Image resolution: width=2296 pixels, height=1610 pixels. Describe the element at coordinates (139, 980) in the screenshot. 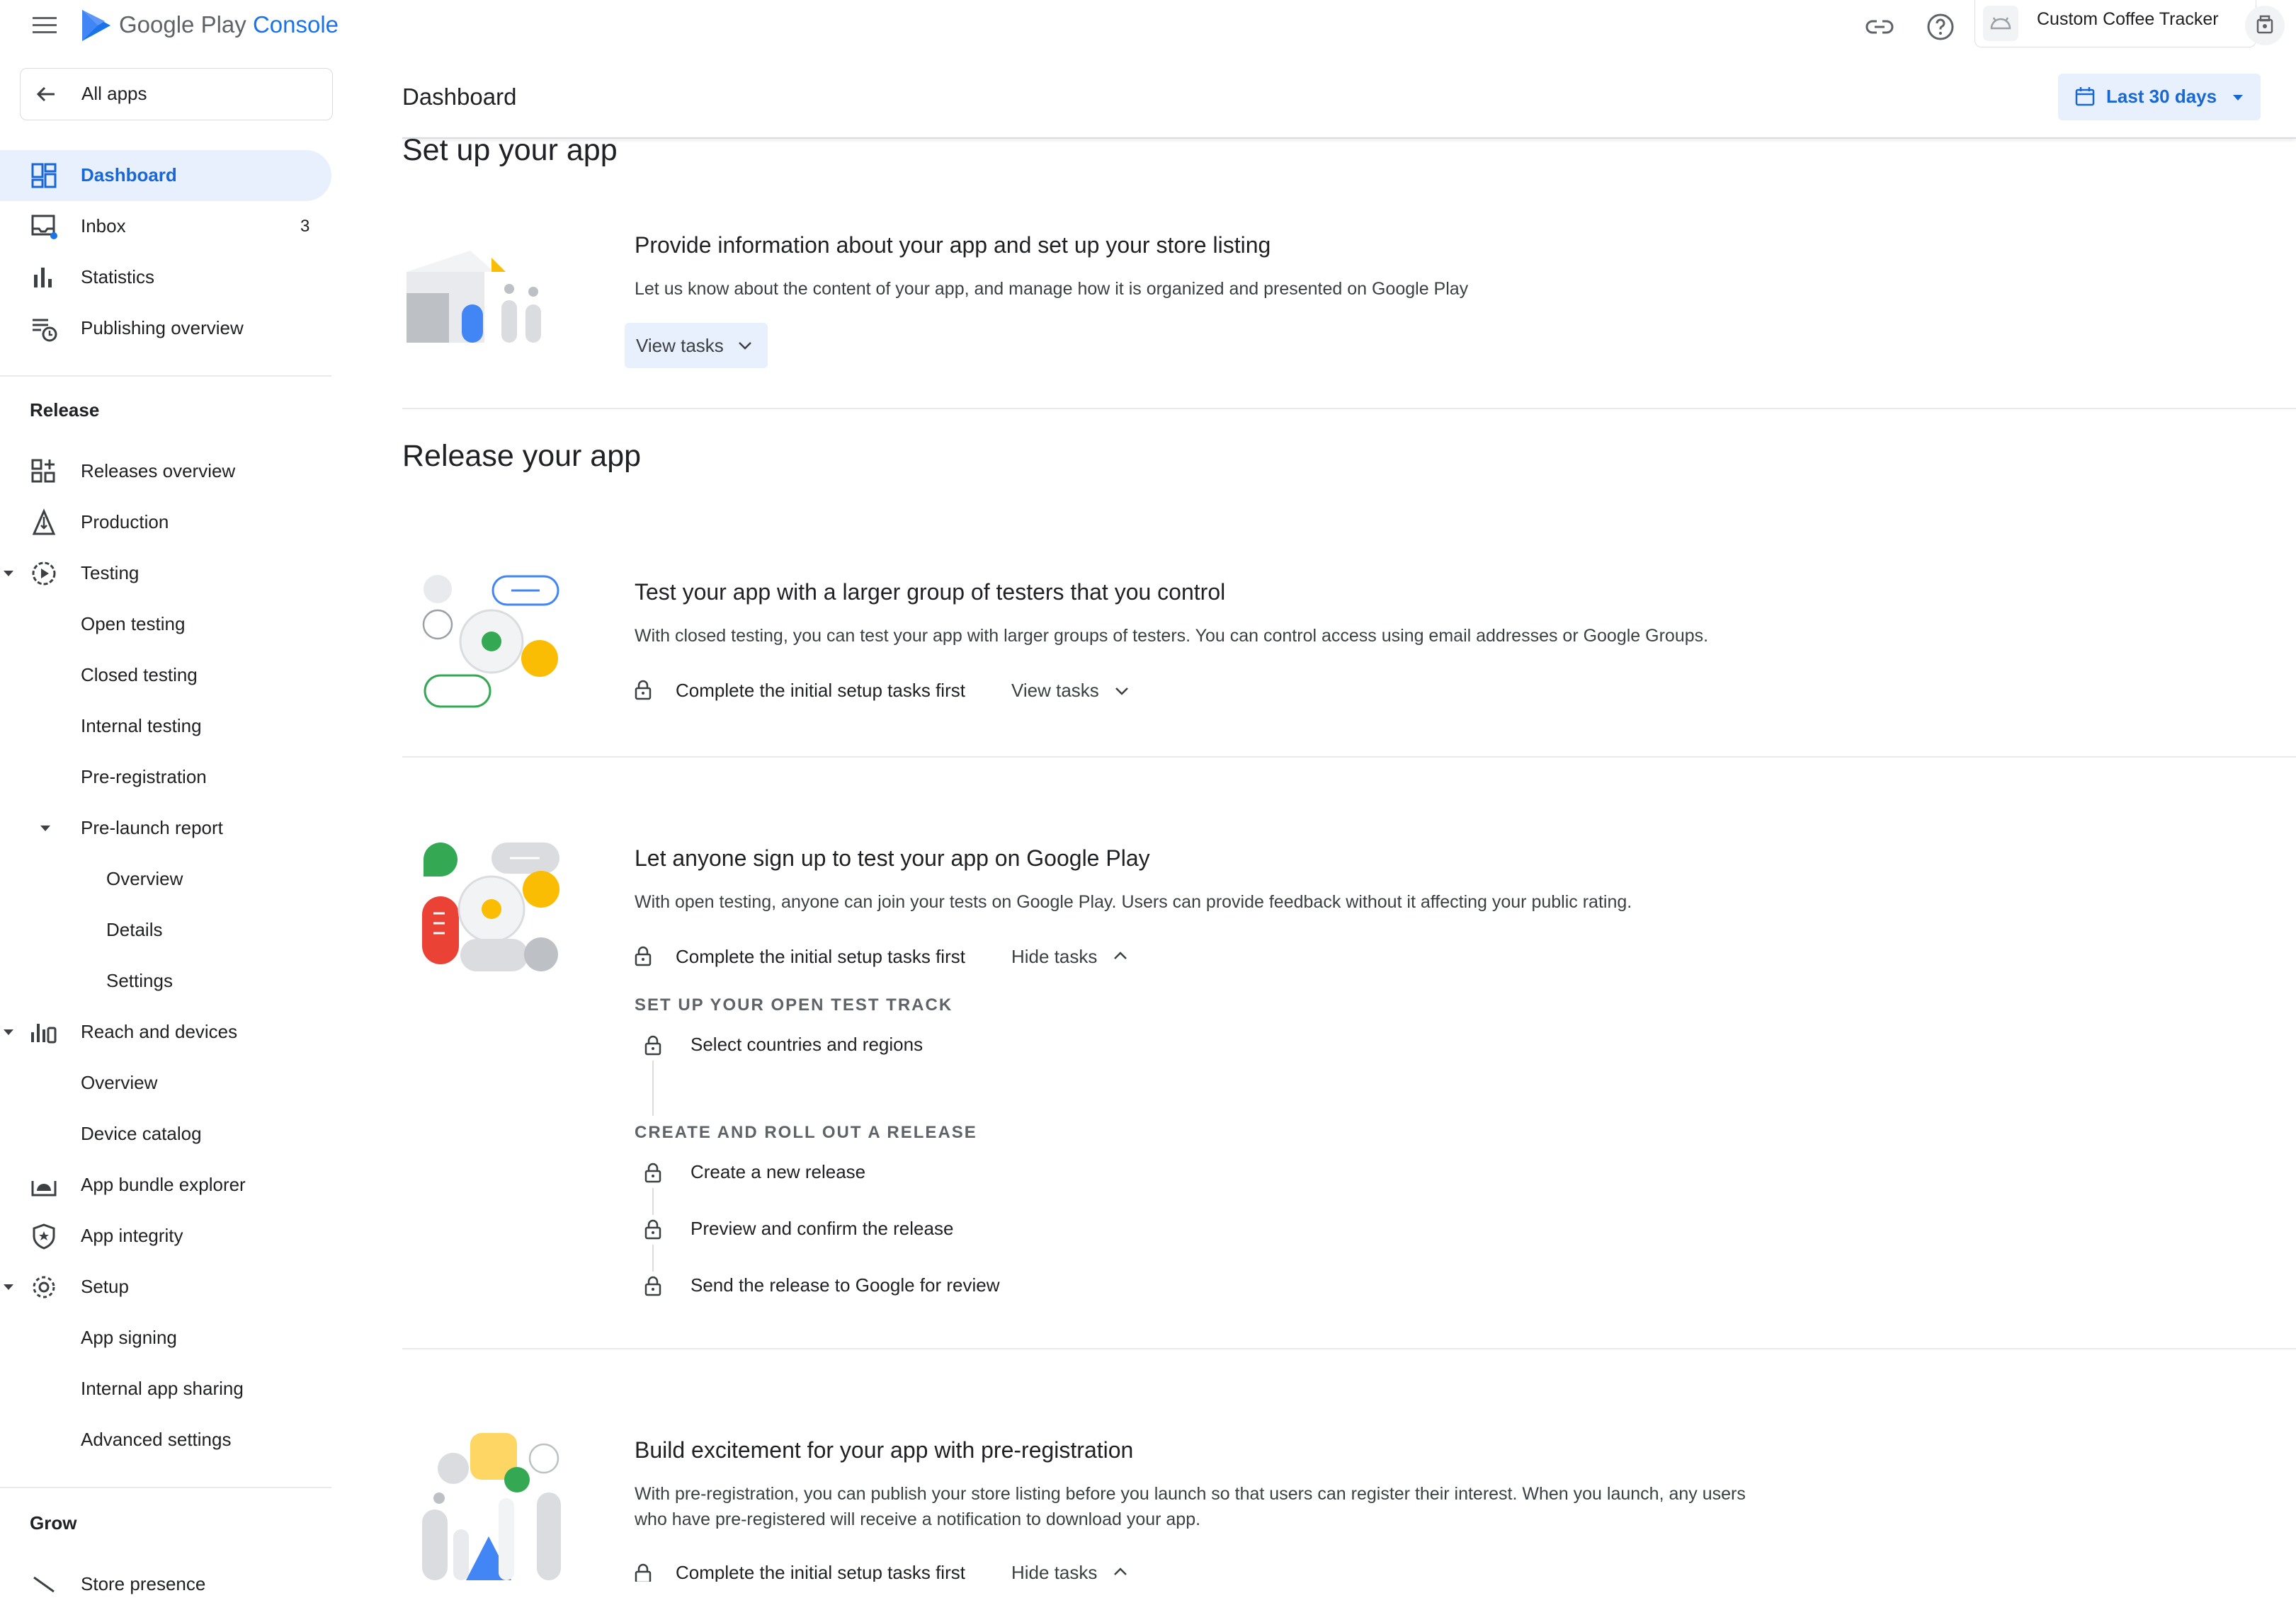

I see `sidebar-item-label: Settings` at that location.